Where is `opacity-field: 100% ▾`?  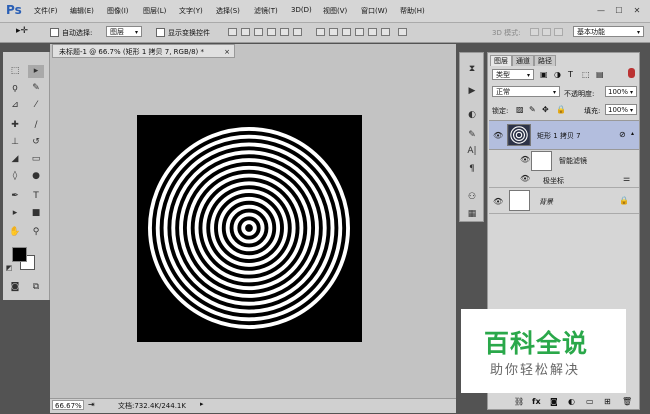
opacity-field: 100% ▾ is located at coordinates (621, 91).